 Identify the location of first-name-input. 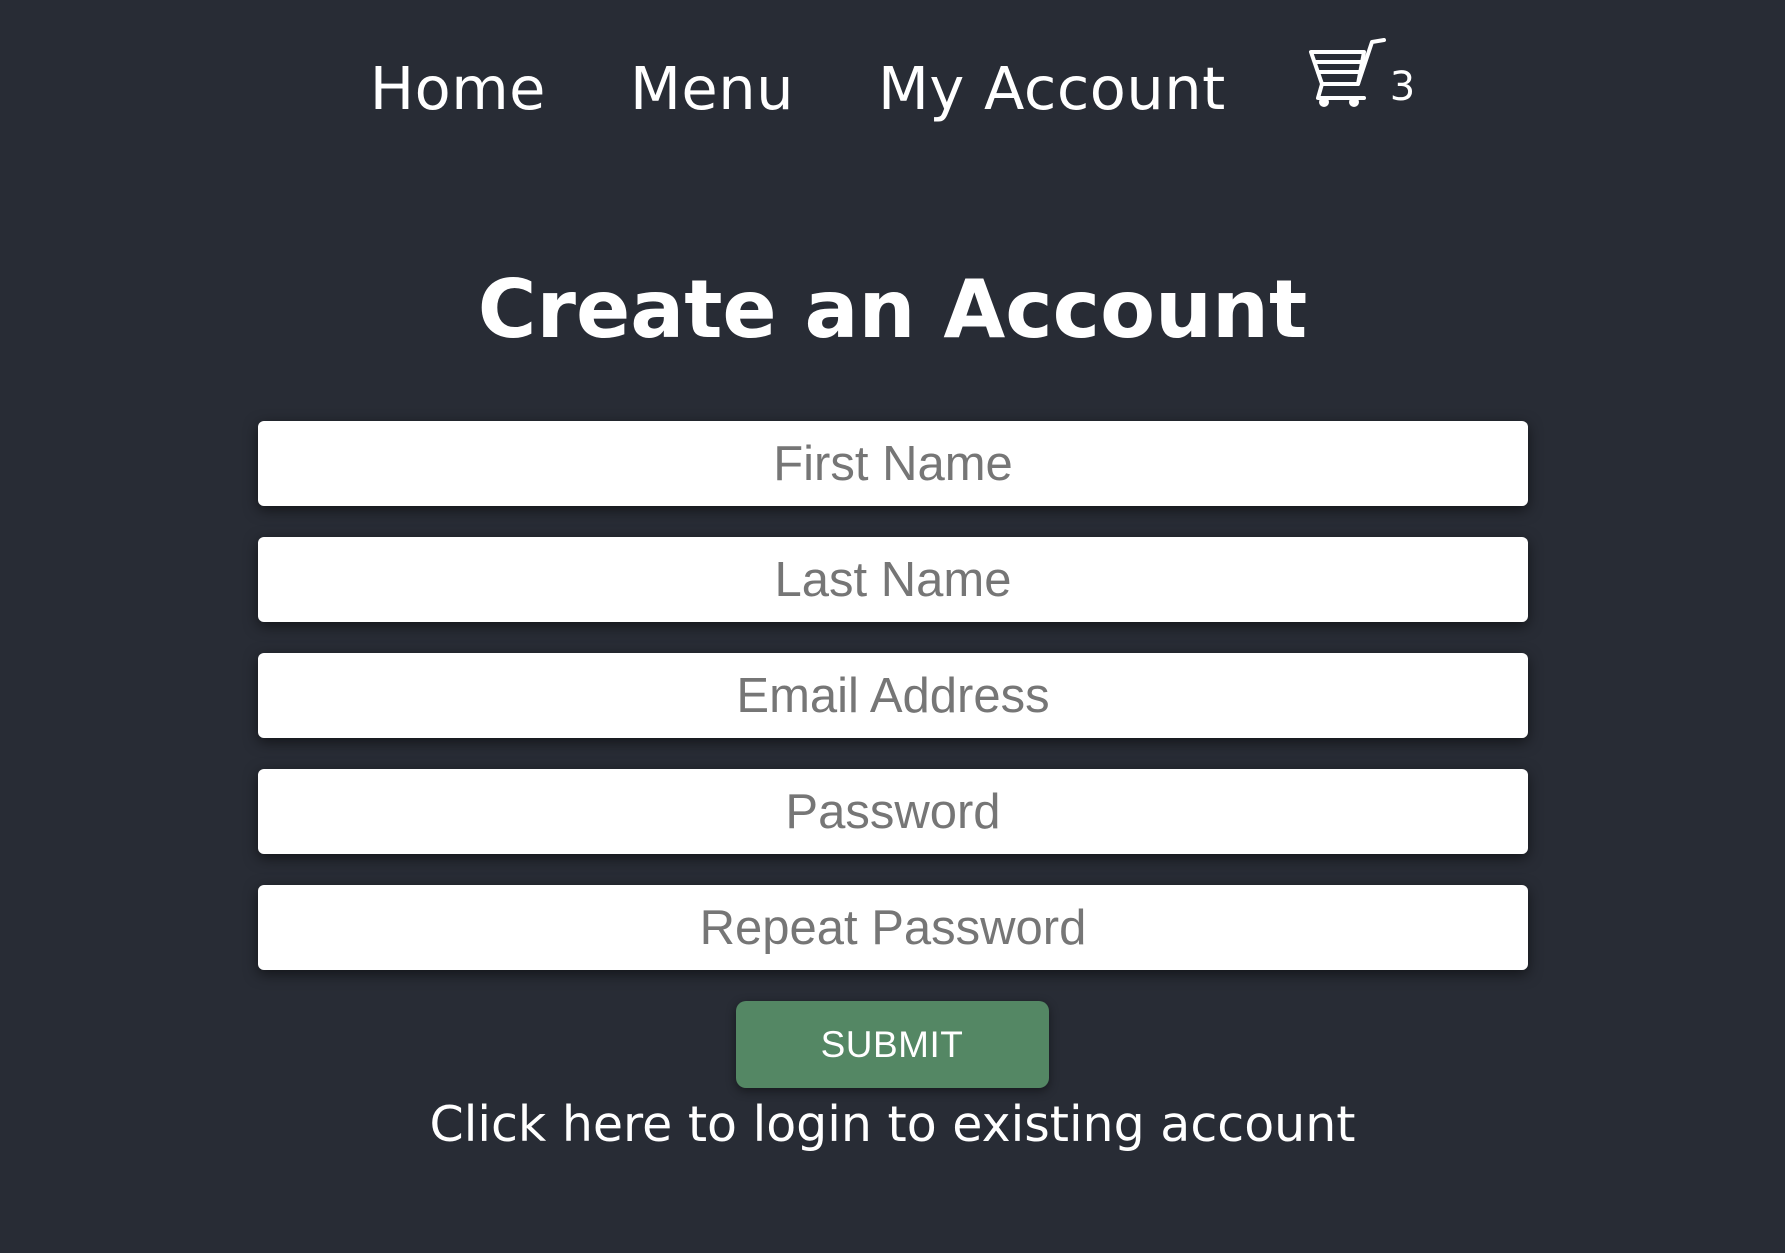
(893, 463).